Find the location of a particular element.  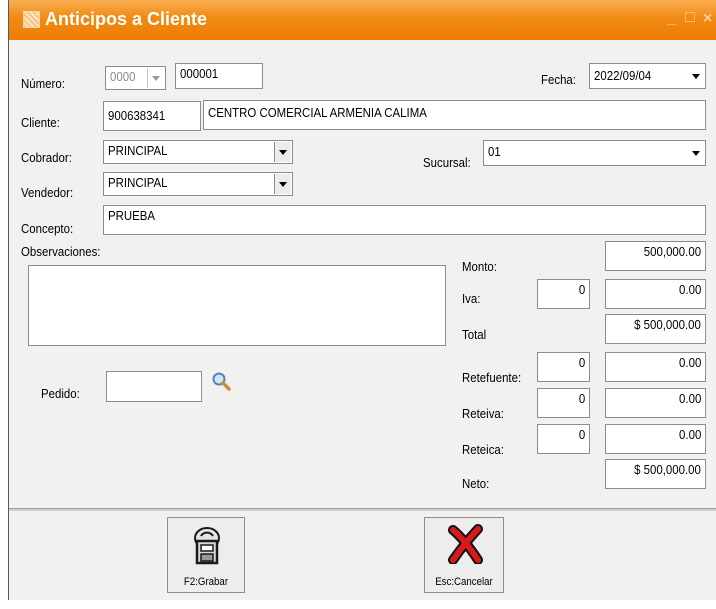

close-icon: × is located at coordinates (707, 19).